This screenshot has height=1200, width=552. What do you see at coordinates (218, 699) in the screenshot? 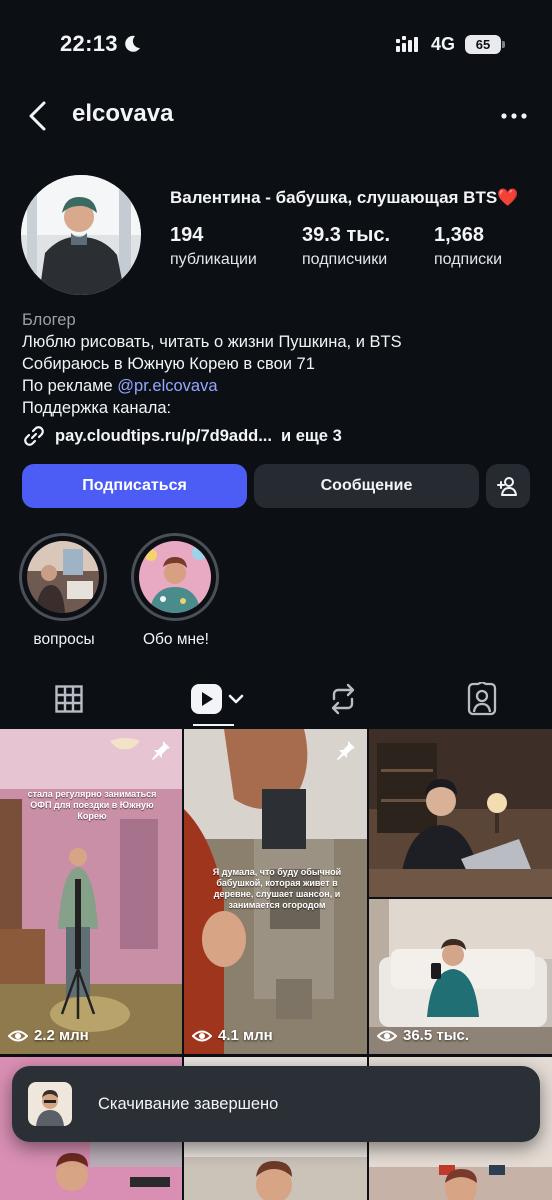
I see `reels-tab-icon` at bounding box center [218, 699].